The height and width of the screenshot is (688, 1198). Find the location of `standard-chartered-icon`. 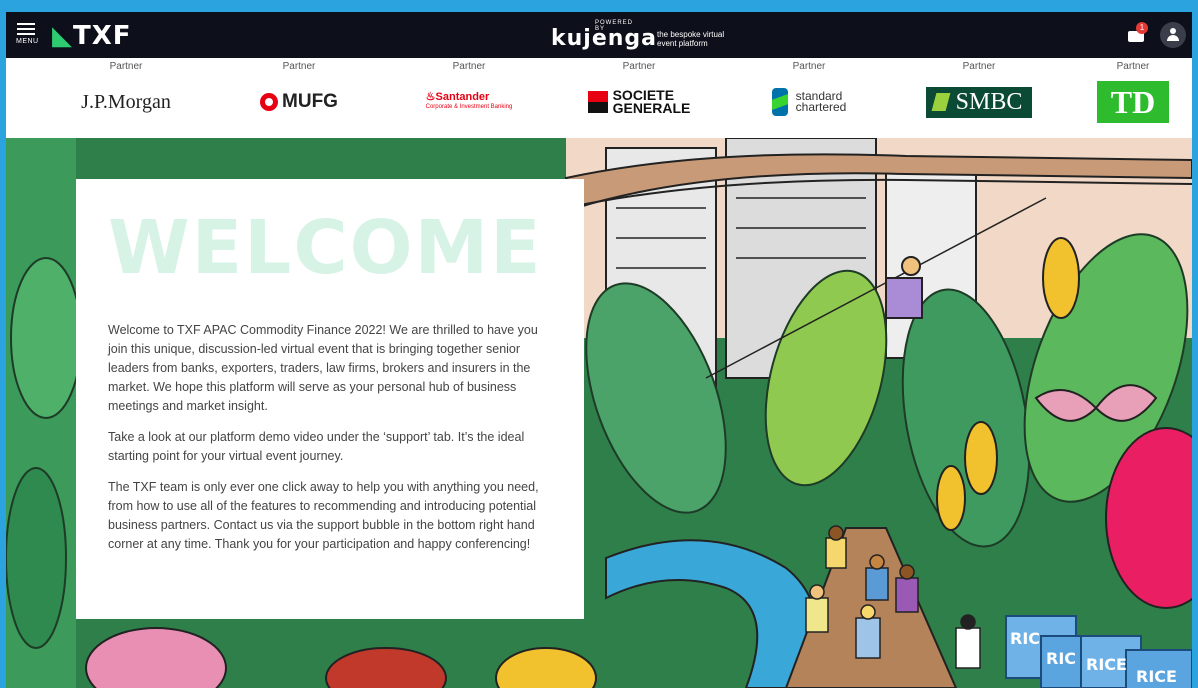

standard-chartered-icon is located at coordinates (779, 102).